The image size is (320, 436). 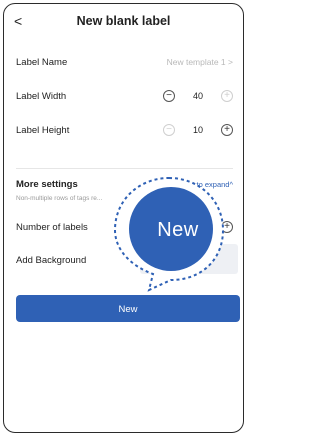 I want to click on section-divider, so click(x=124, y=168).